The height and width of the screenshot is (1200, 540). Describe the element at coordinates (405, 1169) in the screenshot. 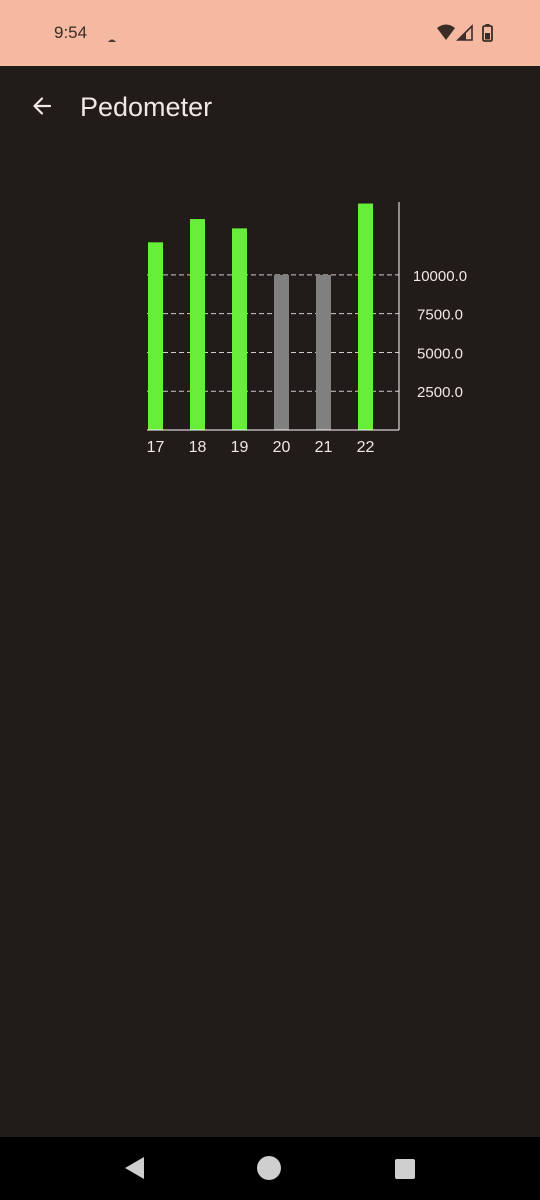

I see `square-recents-icon` at that location.